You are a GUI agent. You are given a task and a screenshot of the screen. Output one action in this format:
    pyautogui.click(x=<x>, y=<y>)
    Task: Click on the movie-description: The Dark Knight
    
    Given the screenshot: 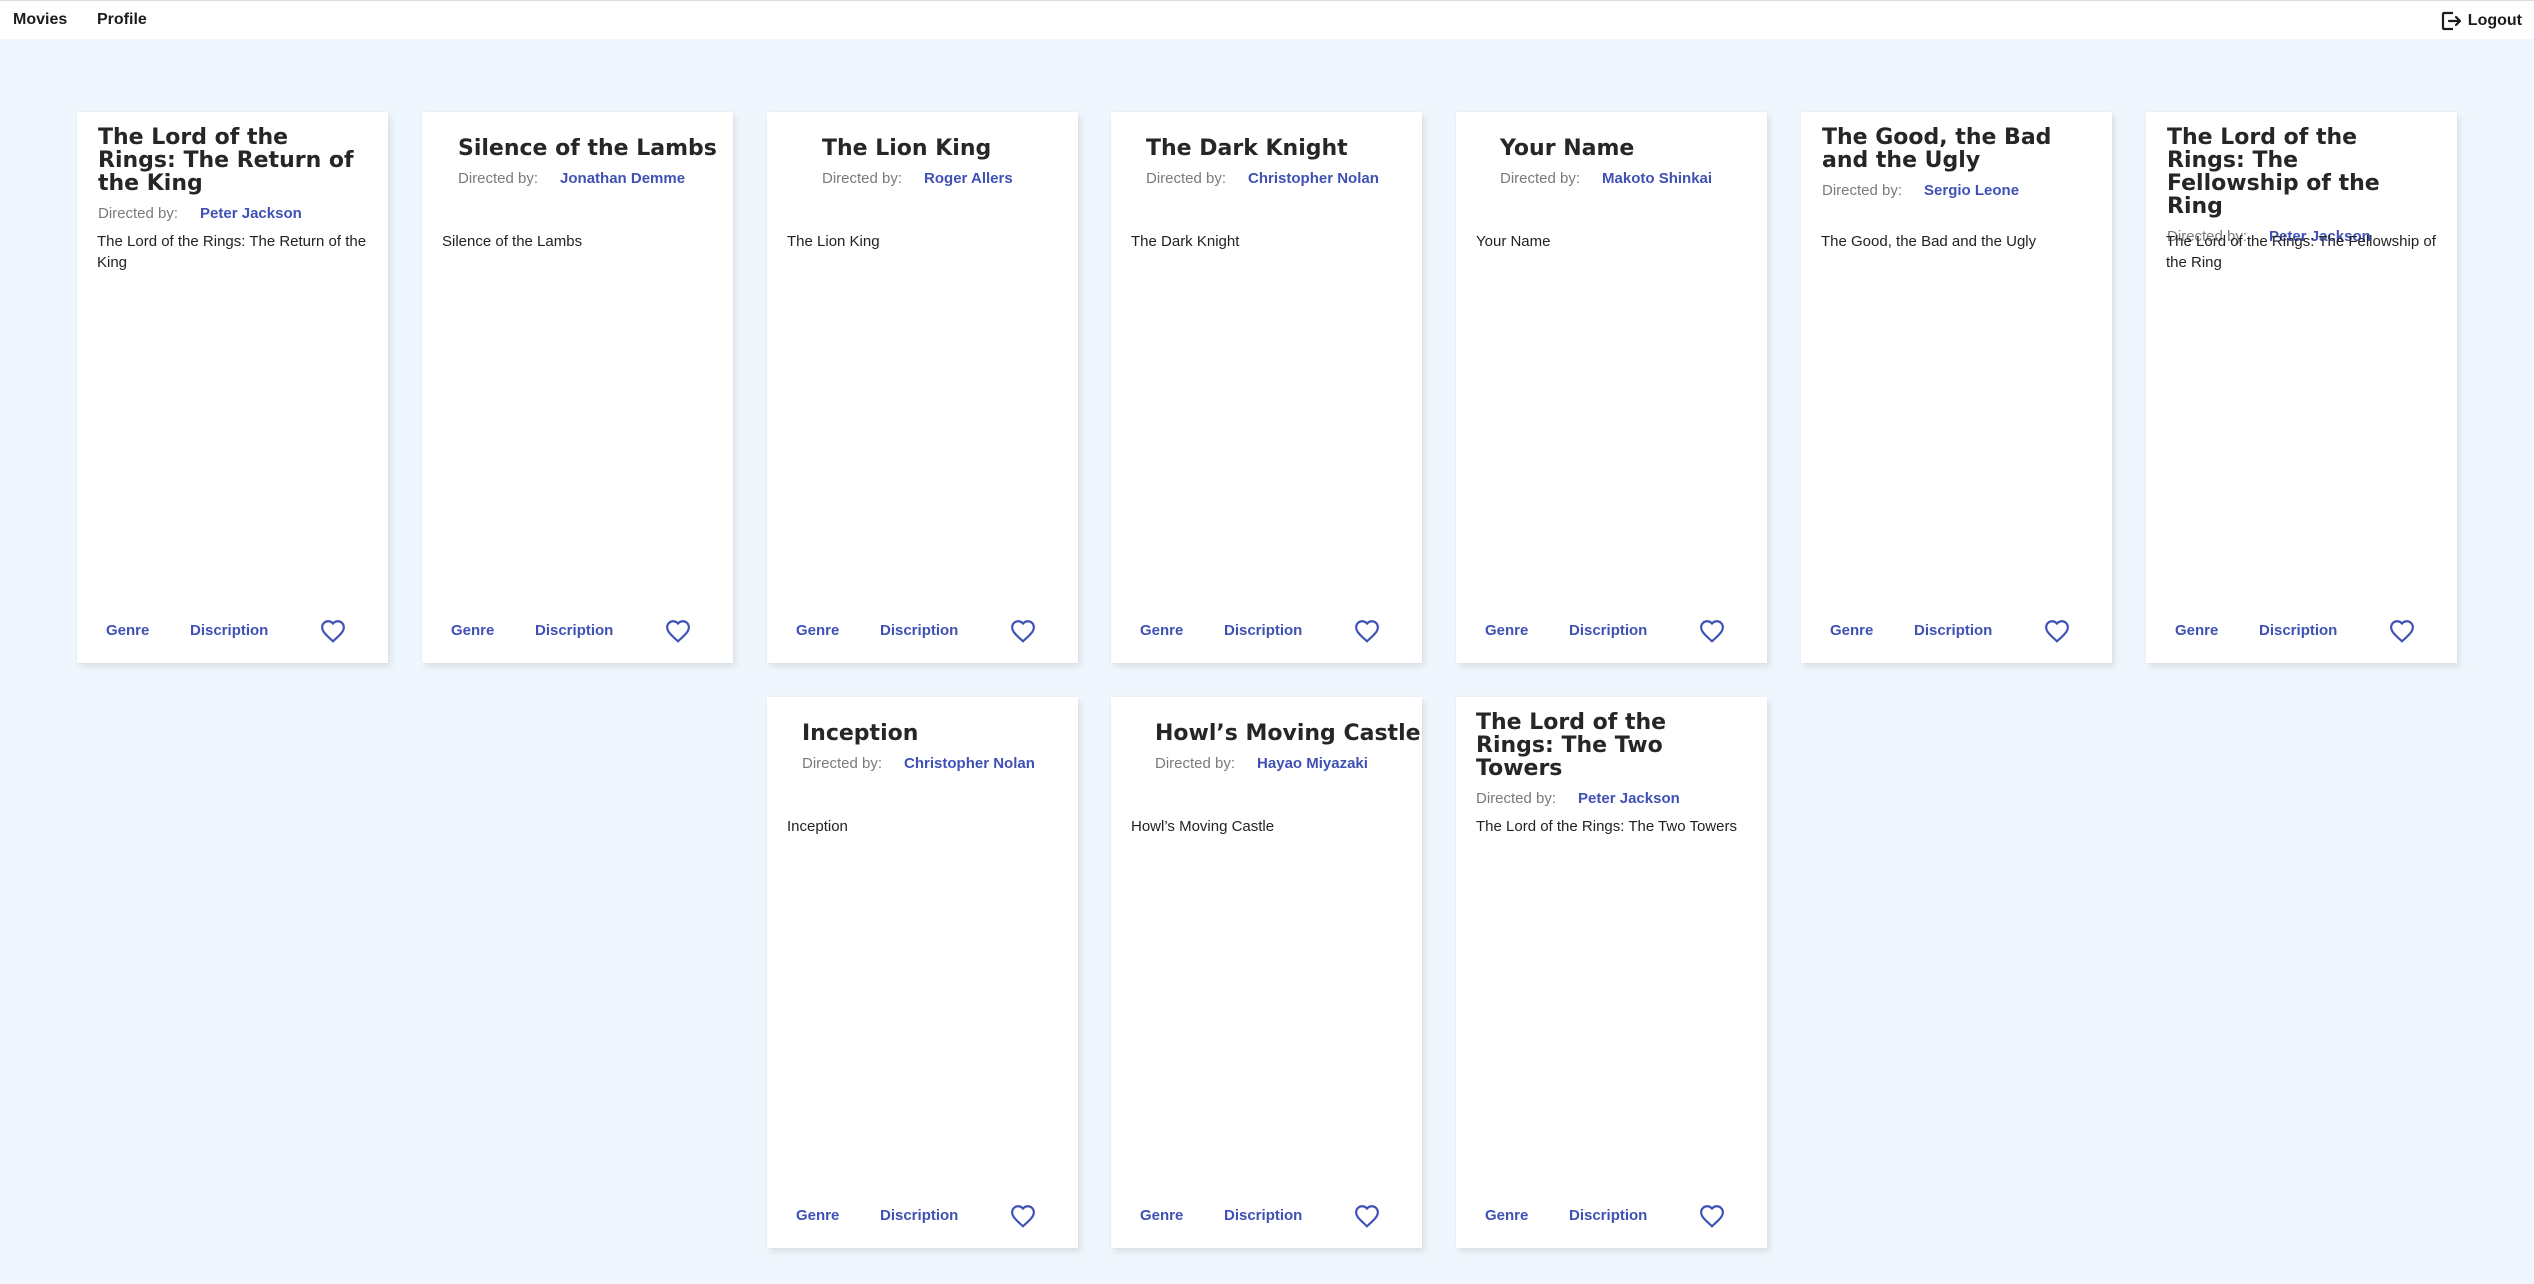 What is the action you would take?
    pyautogui.click(x=1185, y=241)
    